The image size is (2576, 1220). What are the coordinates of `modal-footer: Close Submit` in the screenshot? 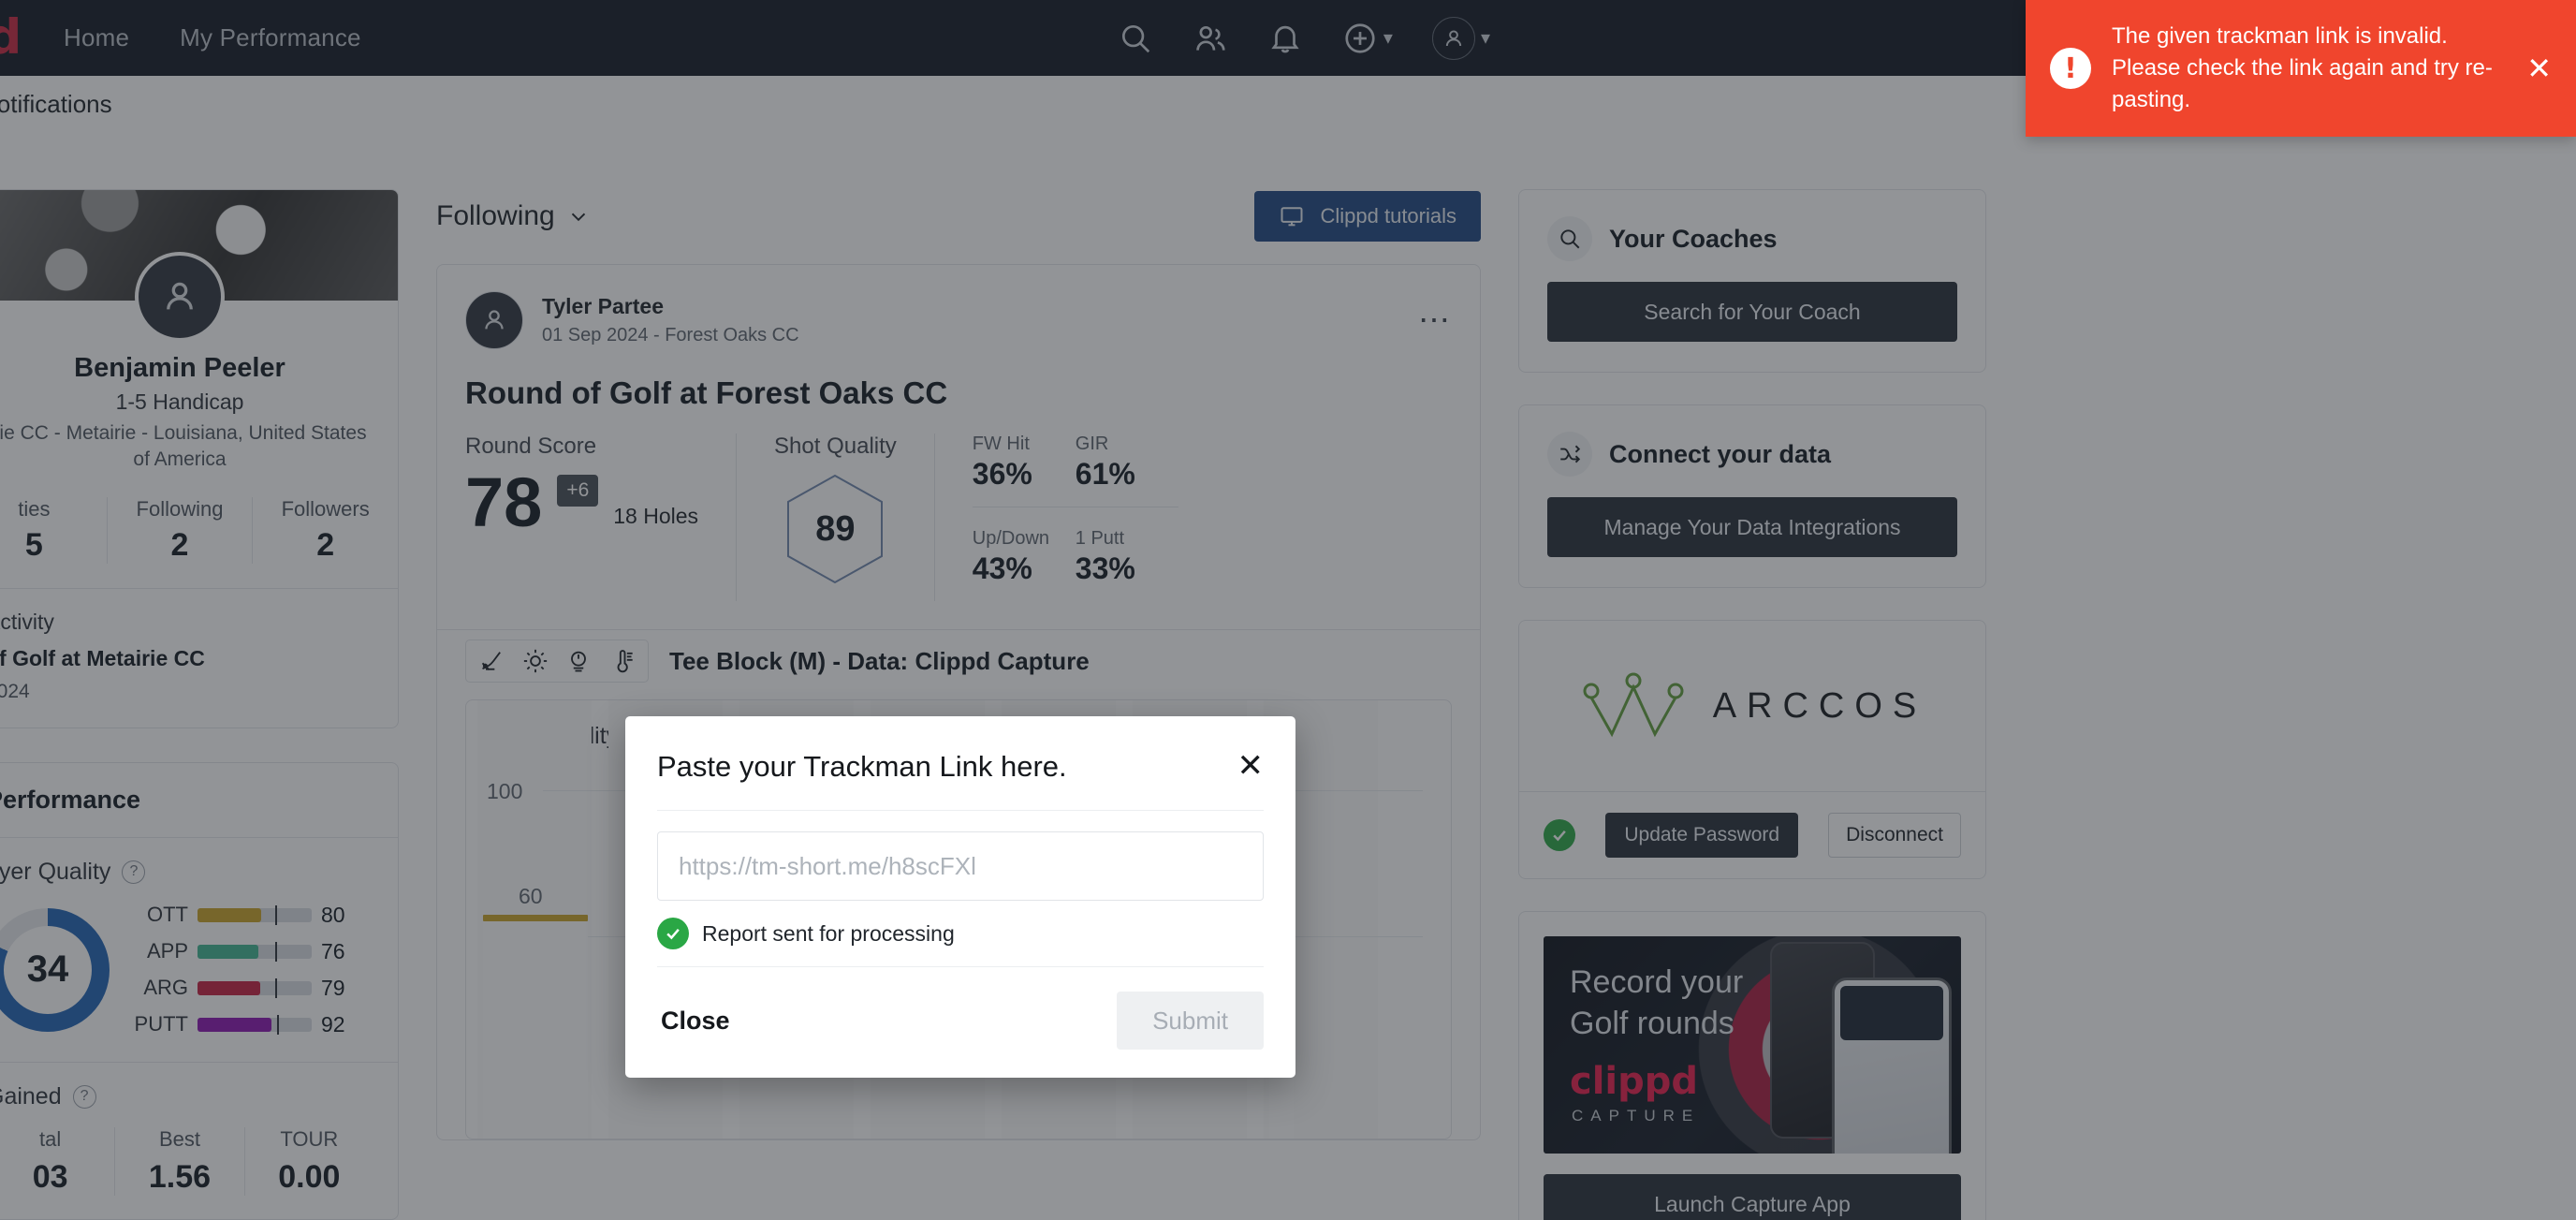 It's located at (961, 1021).